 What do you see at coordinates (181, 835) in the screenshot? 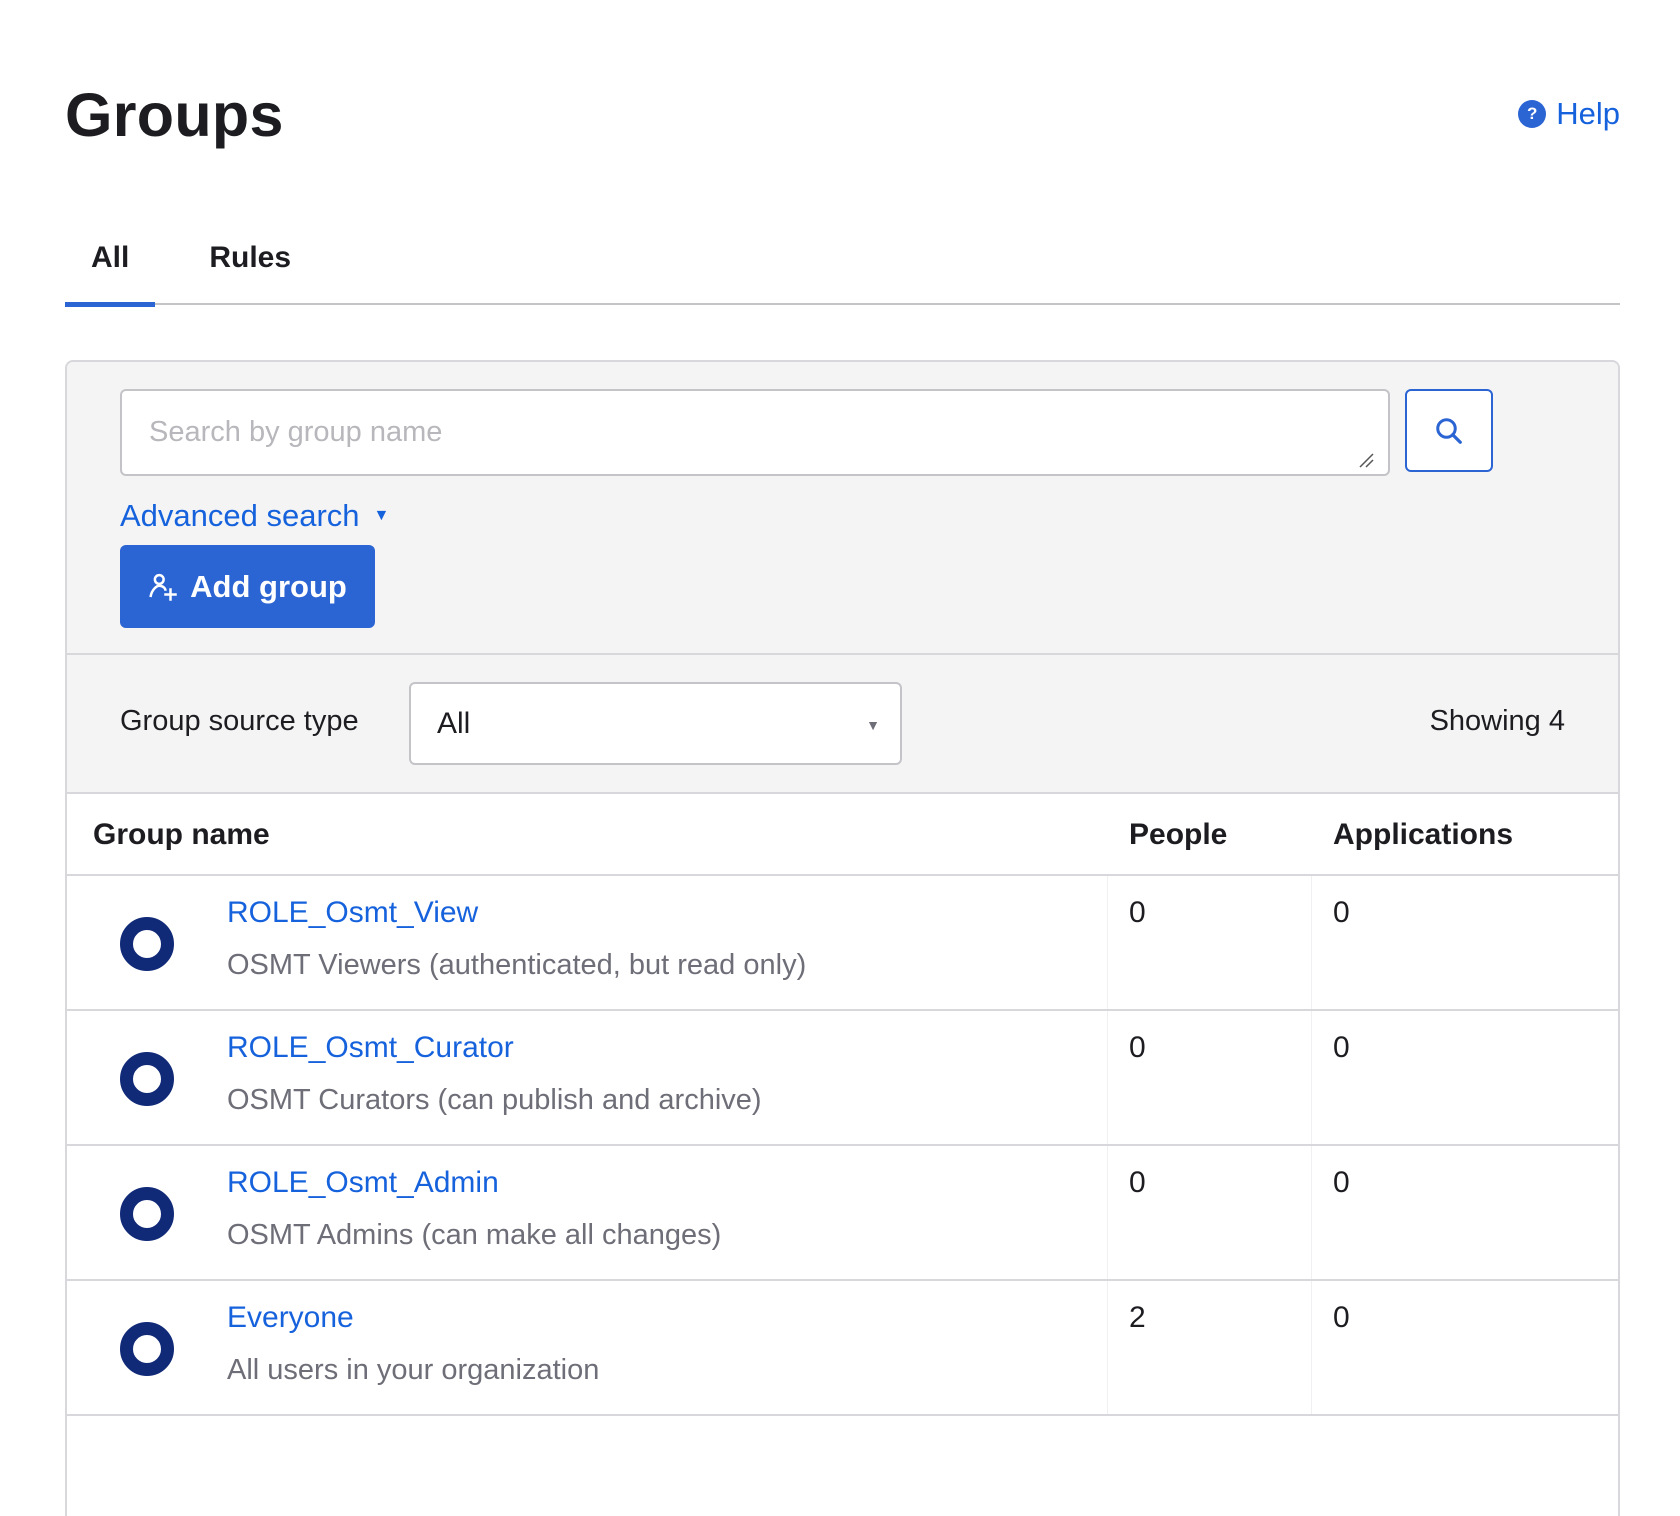
I see `column-header-group-name: Group name` at bounding box center [181, 835].